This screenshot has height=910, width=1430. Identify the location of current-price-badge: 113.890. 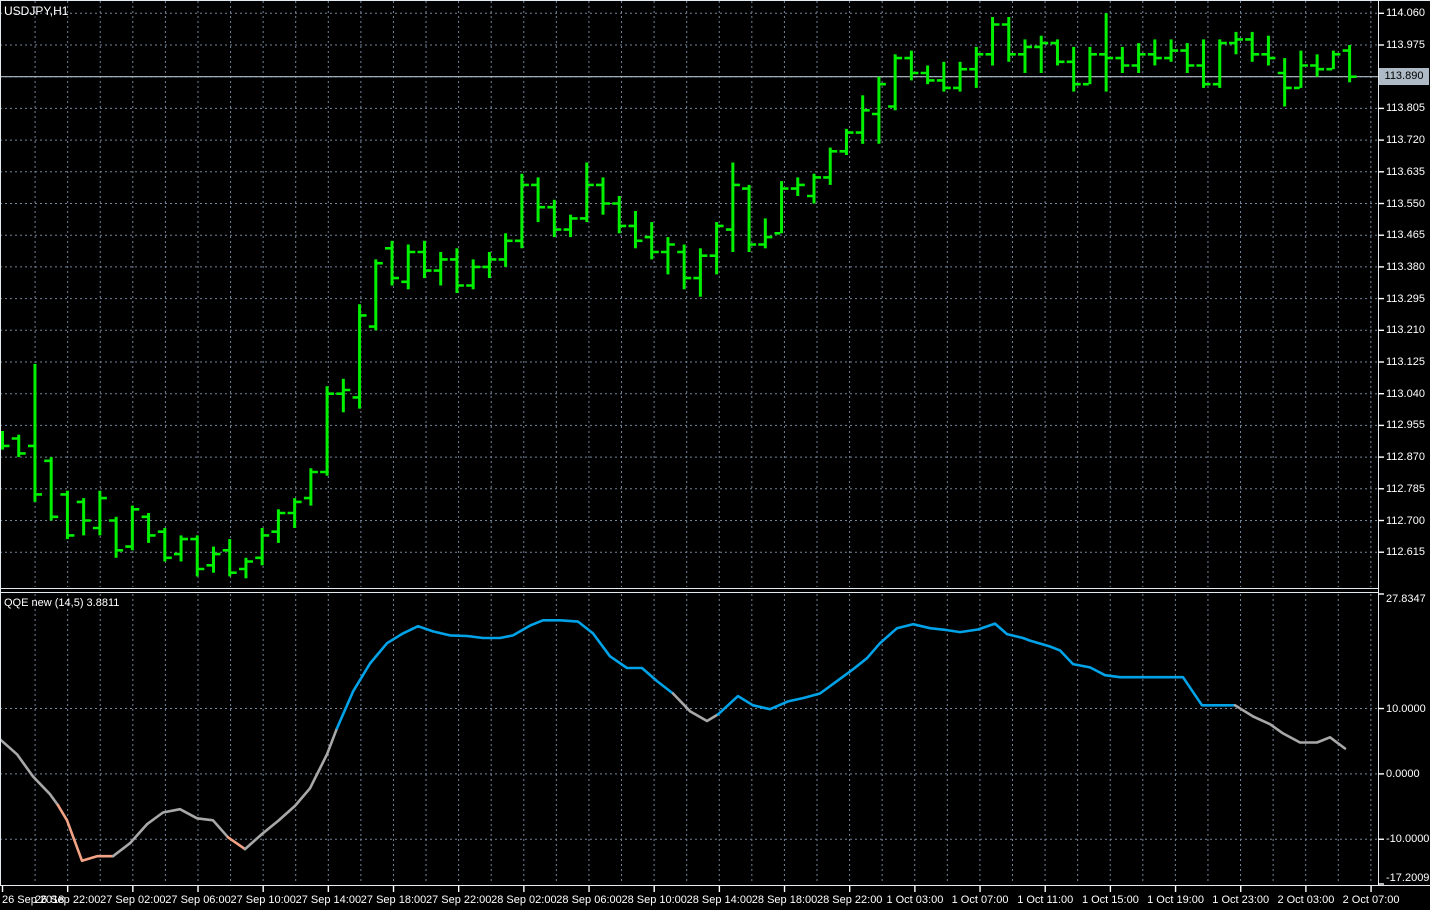
(1404, 76).